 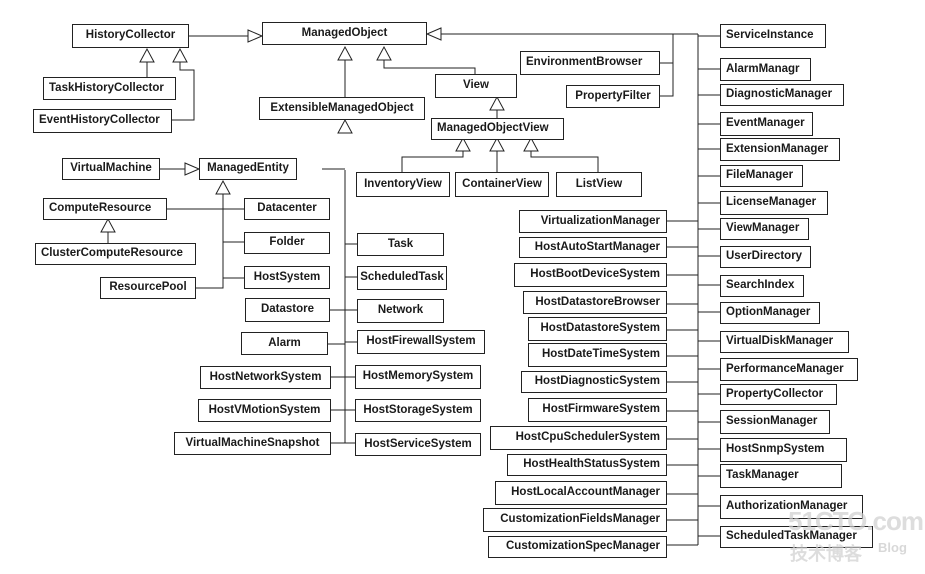 I want to click on class-host-firmware-system: HostFirmwareSystem, so click(x=597, y=410).